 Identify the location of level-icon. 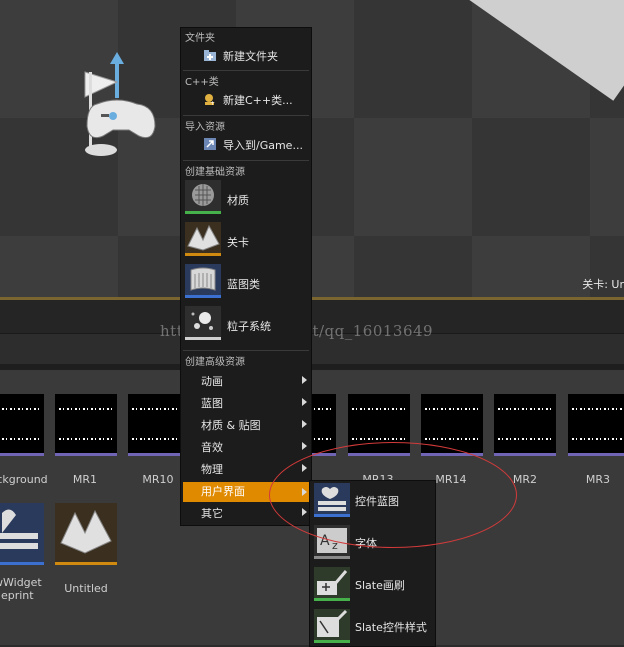
(203, 239).